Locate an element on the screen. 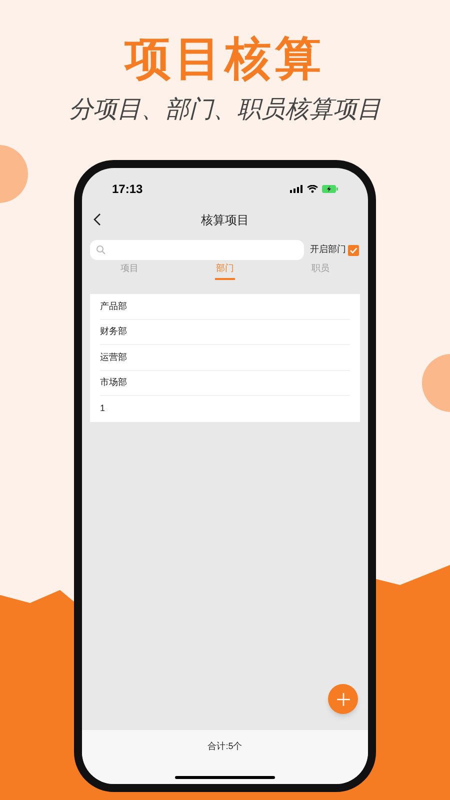 The height and width of the screenshot is (800, 450). add-button is located at coordinates (343, 699).